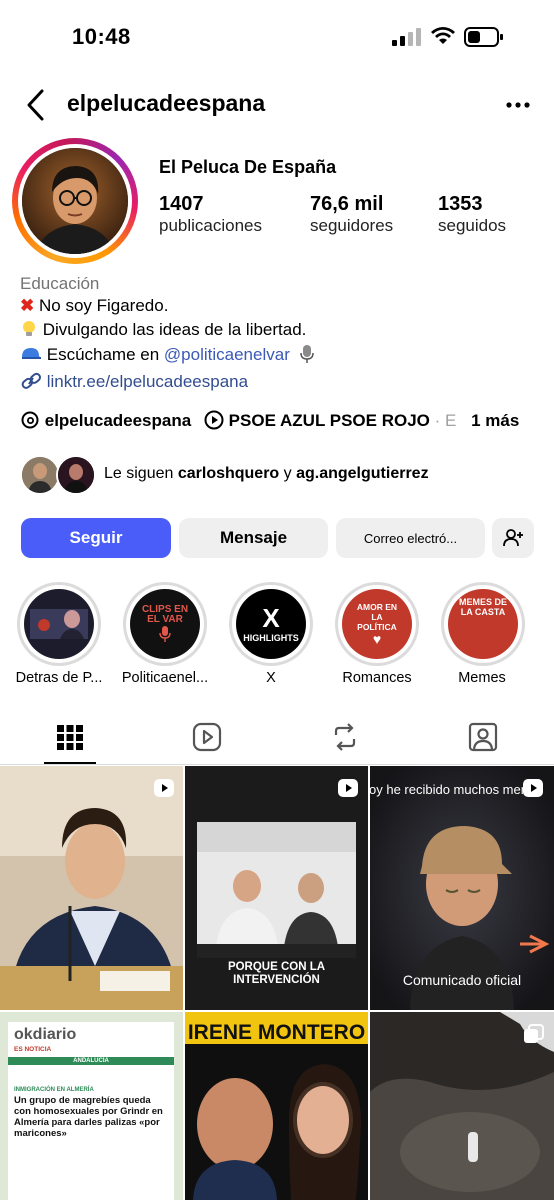  I want to click on bio-line-1: ✖ No soy Figaredo., so click(94, 306).